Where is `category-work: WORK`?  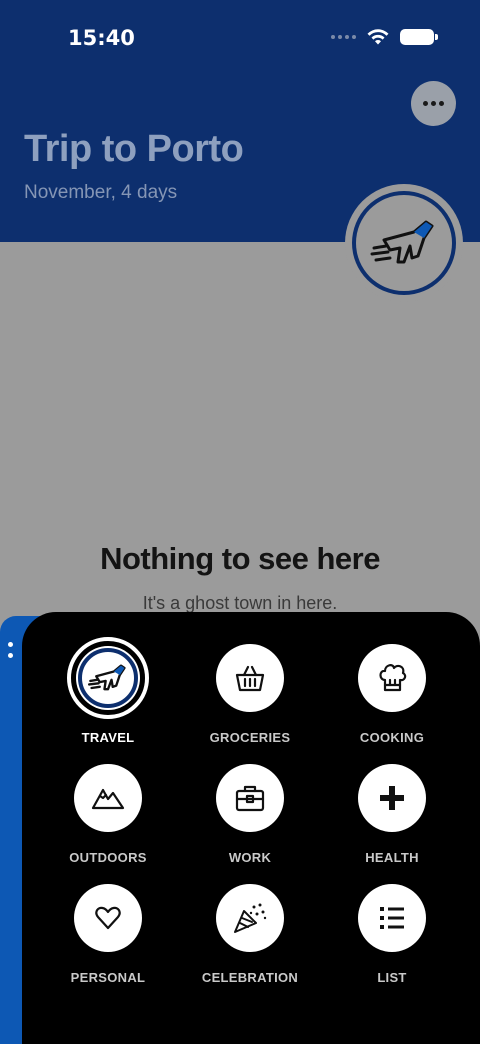
category-work: WORK is located at coordinates (250, 814).